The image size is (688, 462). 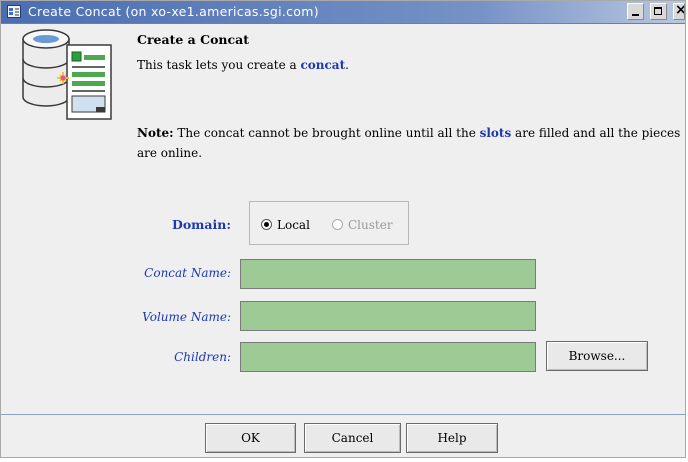 I want to click on note-label: Note:, so click(x=155, y=133).